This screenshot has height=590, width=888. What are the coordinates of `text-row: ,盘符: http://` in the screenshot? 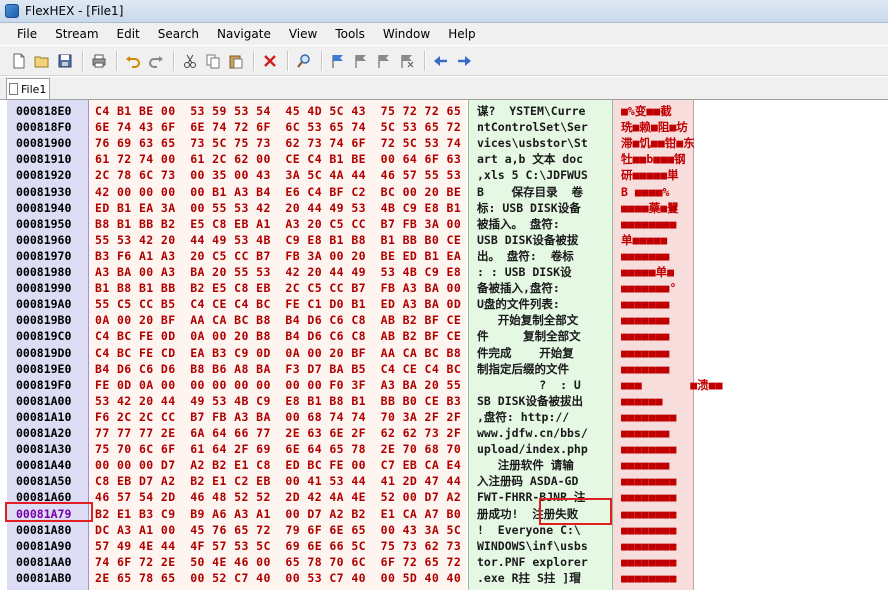 It's located at (523, 417).